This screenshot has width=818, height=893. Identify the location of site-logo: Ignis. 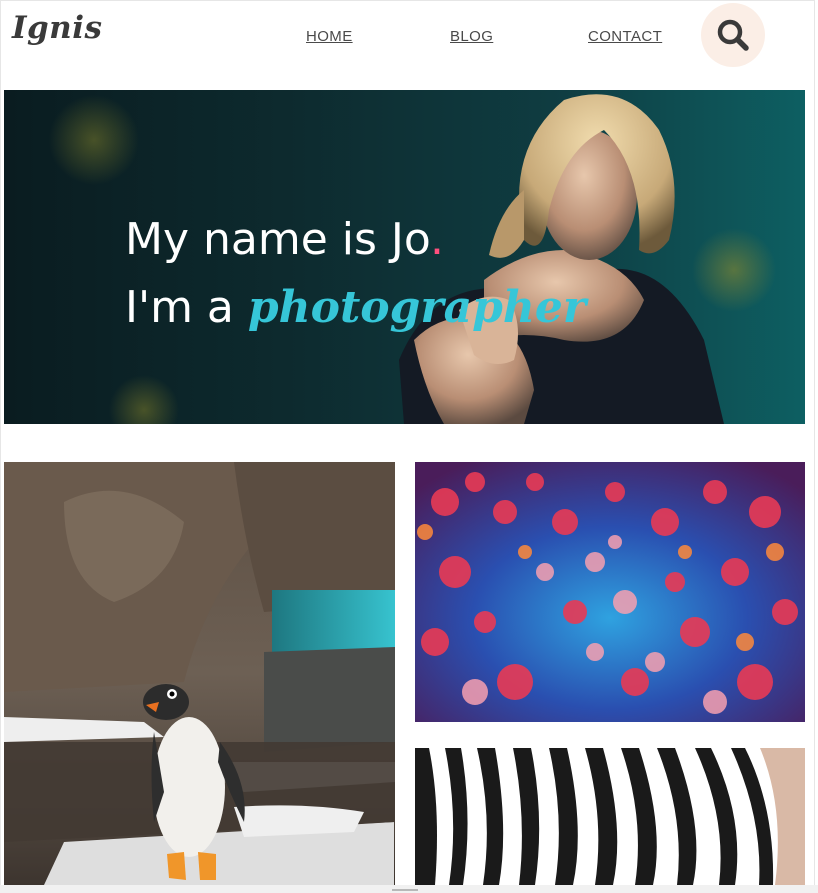
(57, 28).